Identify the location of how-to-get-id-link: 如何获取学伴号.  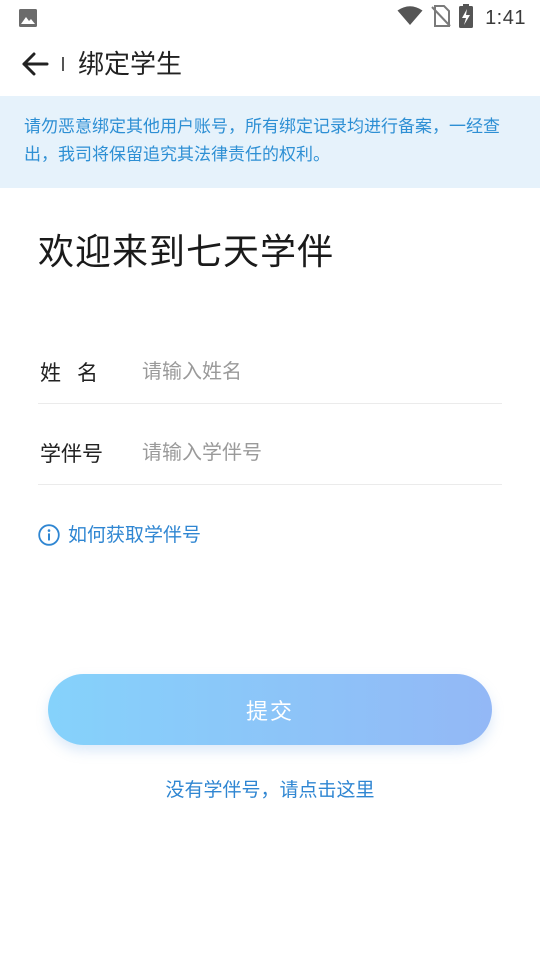
(119, 535).